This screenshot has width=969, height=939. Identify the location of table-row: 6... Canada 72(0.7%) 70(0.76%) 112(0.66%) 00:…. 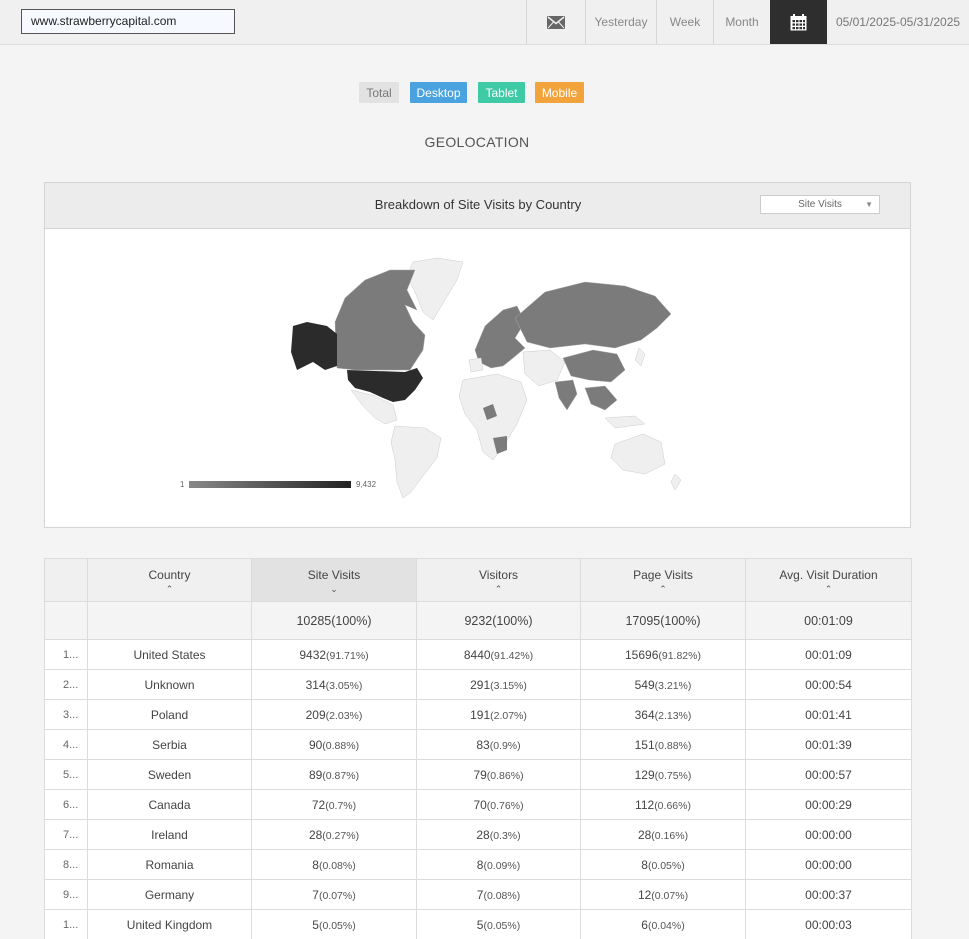
(478, 804).